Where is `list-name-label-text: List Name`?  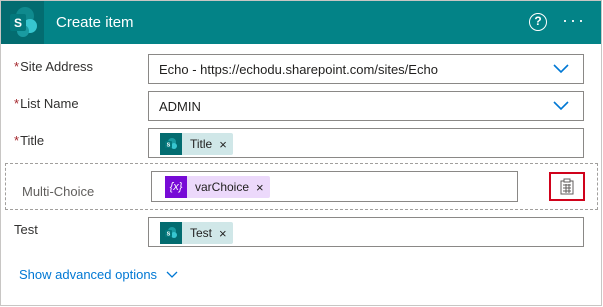 list-name-label-text: List Name is located at coordinates (49, 103).